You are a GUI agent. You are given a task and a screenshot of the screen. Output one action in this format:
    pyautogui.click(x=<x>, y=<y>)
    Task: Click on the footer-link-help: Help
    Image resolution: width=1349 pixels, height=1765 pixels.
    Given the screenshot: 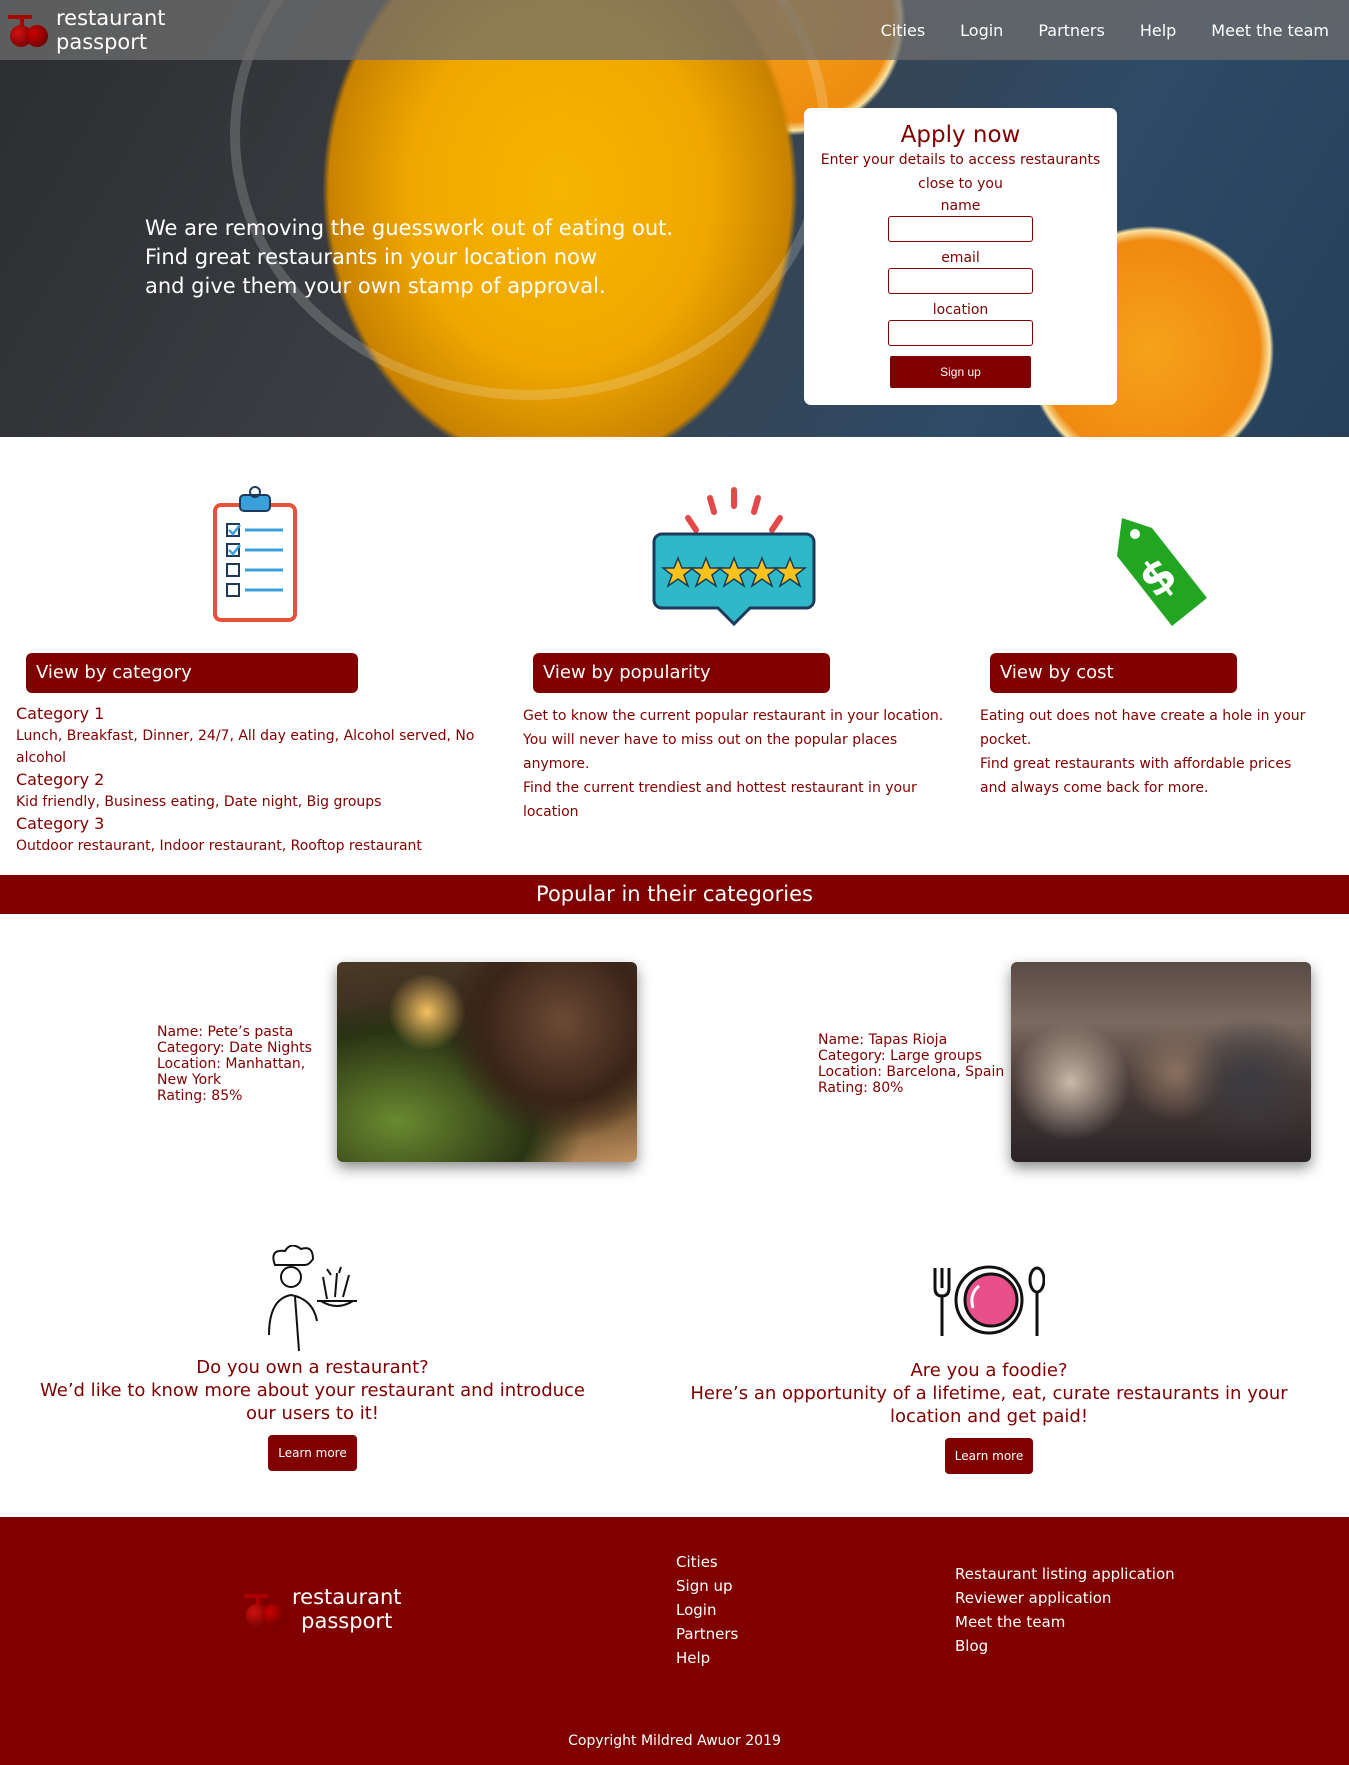 What is the action you would take?
    pyautogui.click(x=707, y=1658)
    